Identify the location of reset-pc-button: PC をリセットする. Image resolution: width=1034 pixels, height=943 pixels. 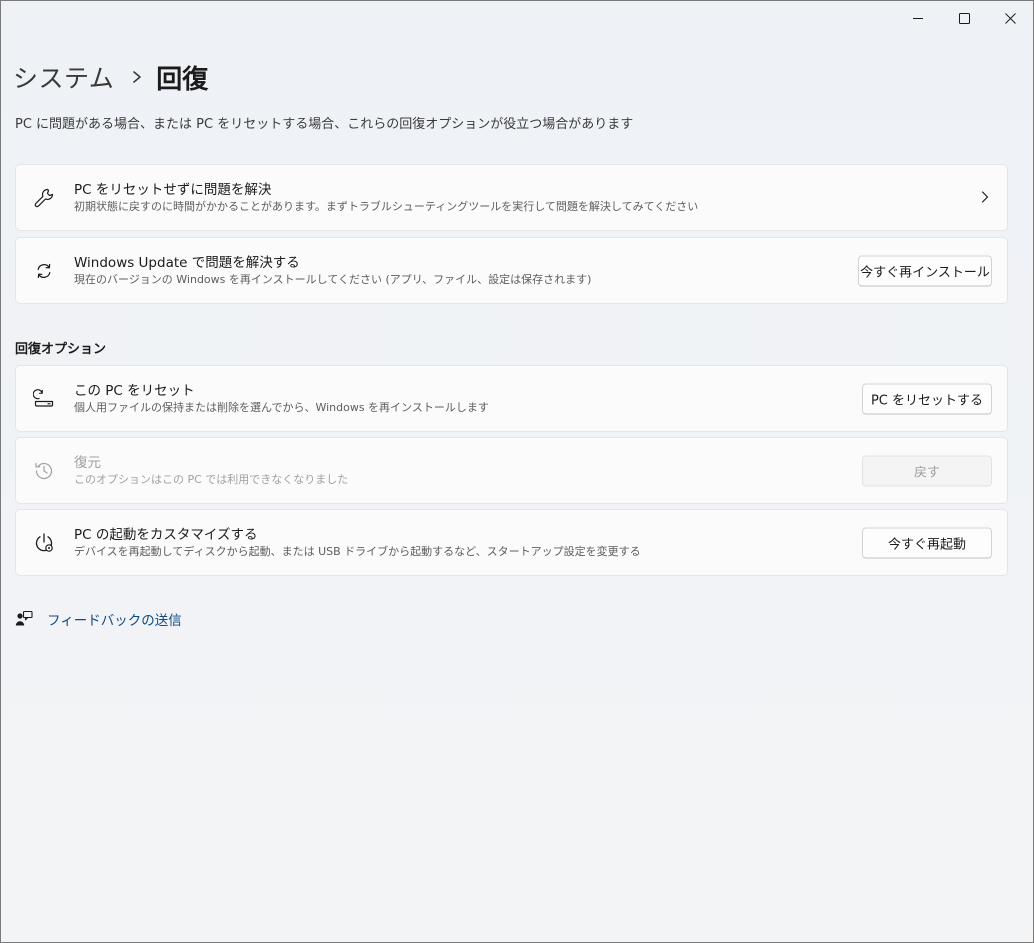
(927, 398).